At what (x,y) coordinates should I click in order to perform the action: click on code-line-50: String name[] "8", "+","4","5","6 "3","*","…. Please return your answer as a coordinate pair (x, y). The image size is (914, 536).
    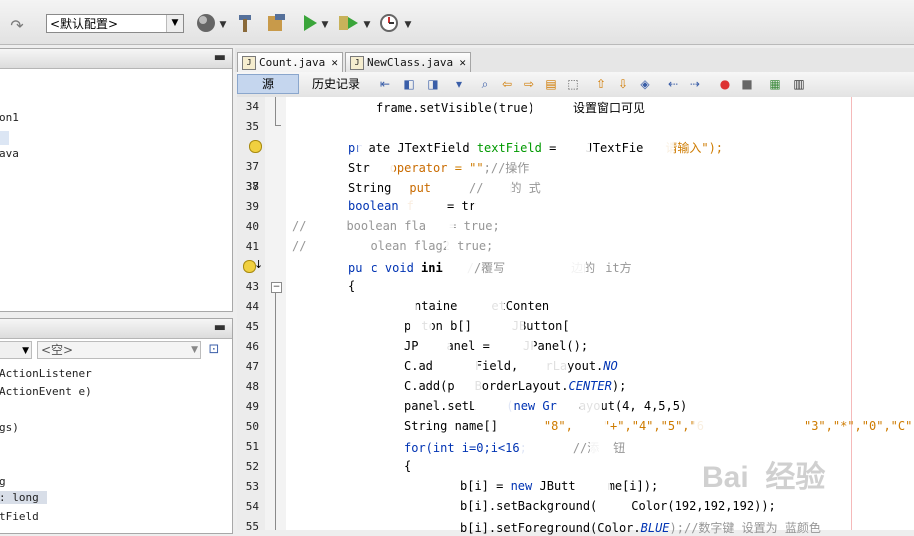
    Looking at the image, I should click on (659, 426).